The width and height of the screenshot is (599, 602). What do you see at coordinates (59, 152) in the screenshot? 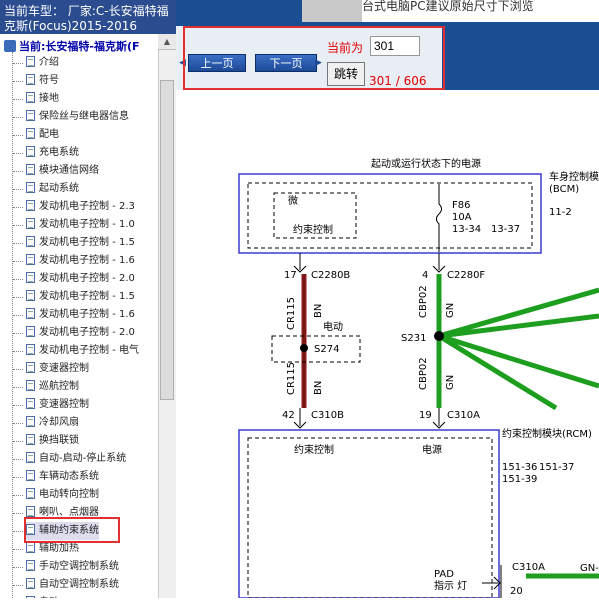
I see `tree-item-label: 充电系统` at bounding box center [59, 152].